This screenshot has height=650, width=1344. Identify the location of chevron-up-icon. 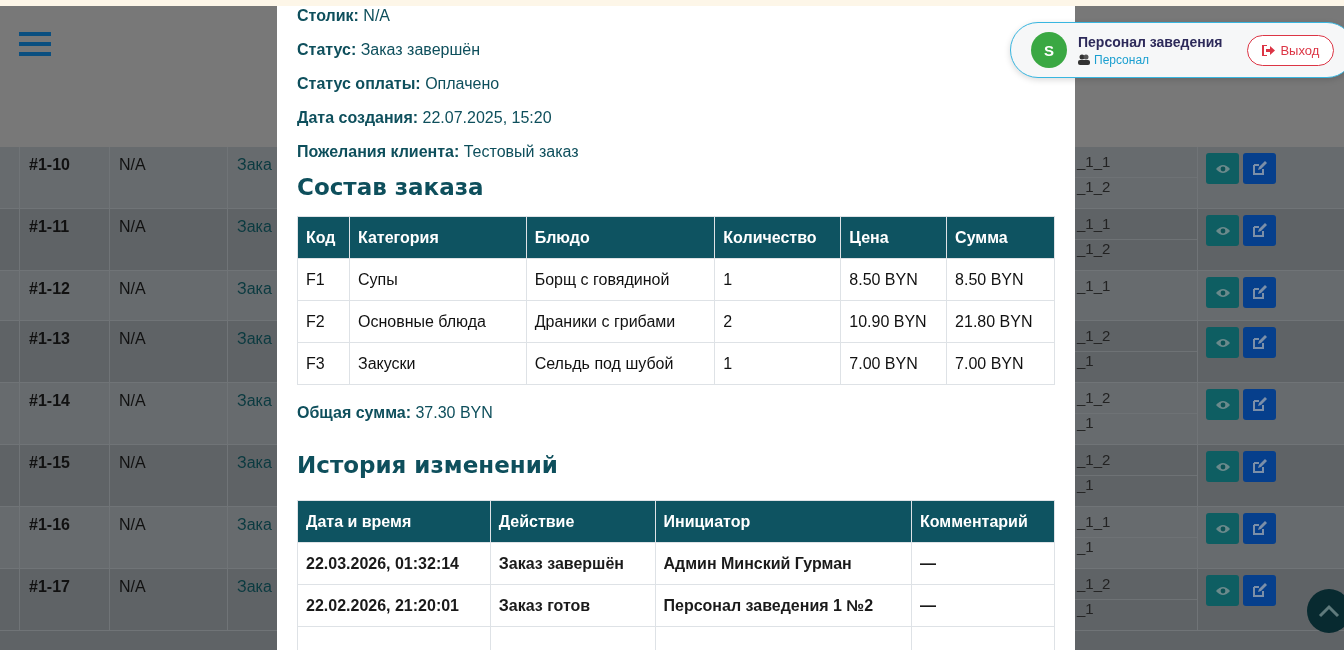
(1329, 611).